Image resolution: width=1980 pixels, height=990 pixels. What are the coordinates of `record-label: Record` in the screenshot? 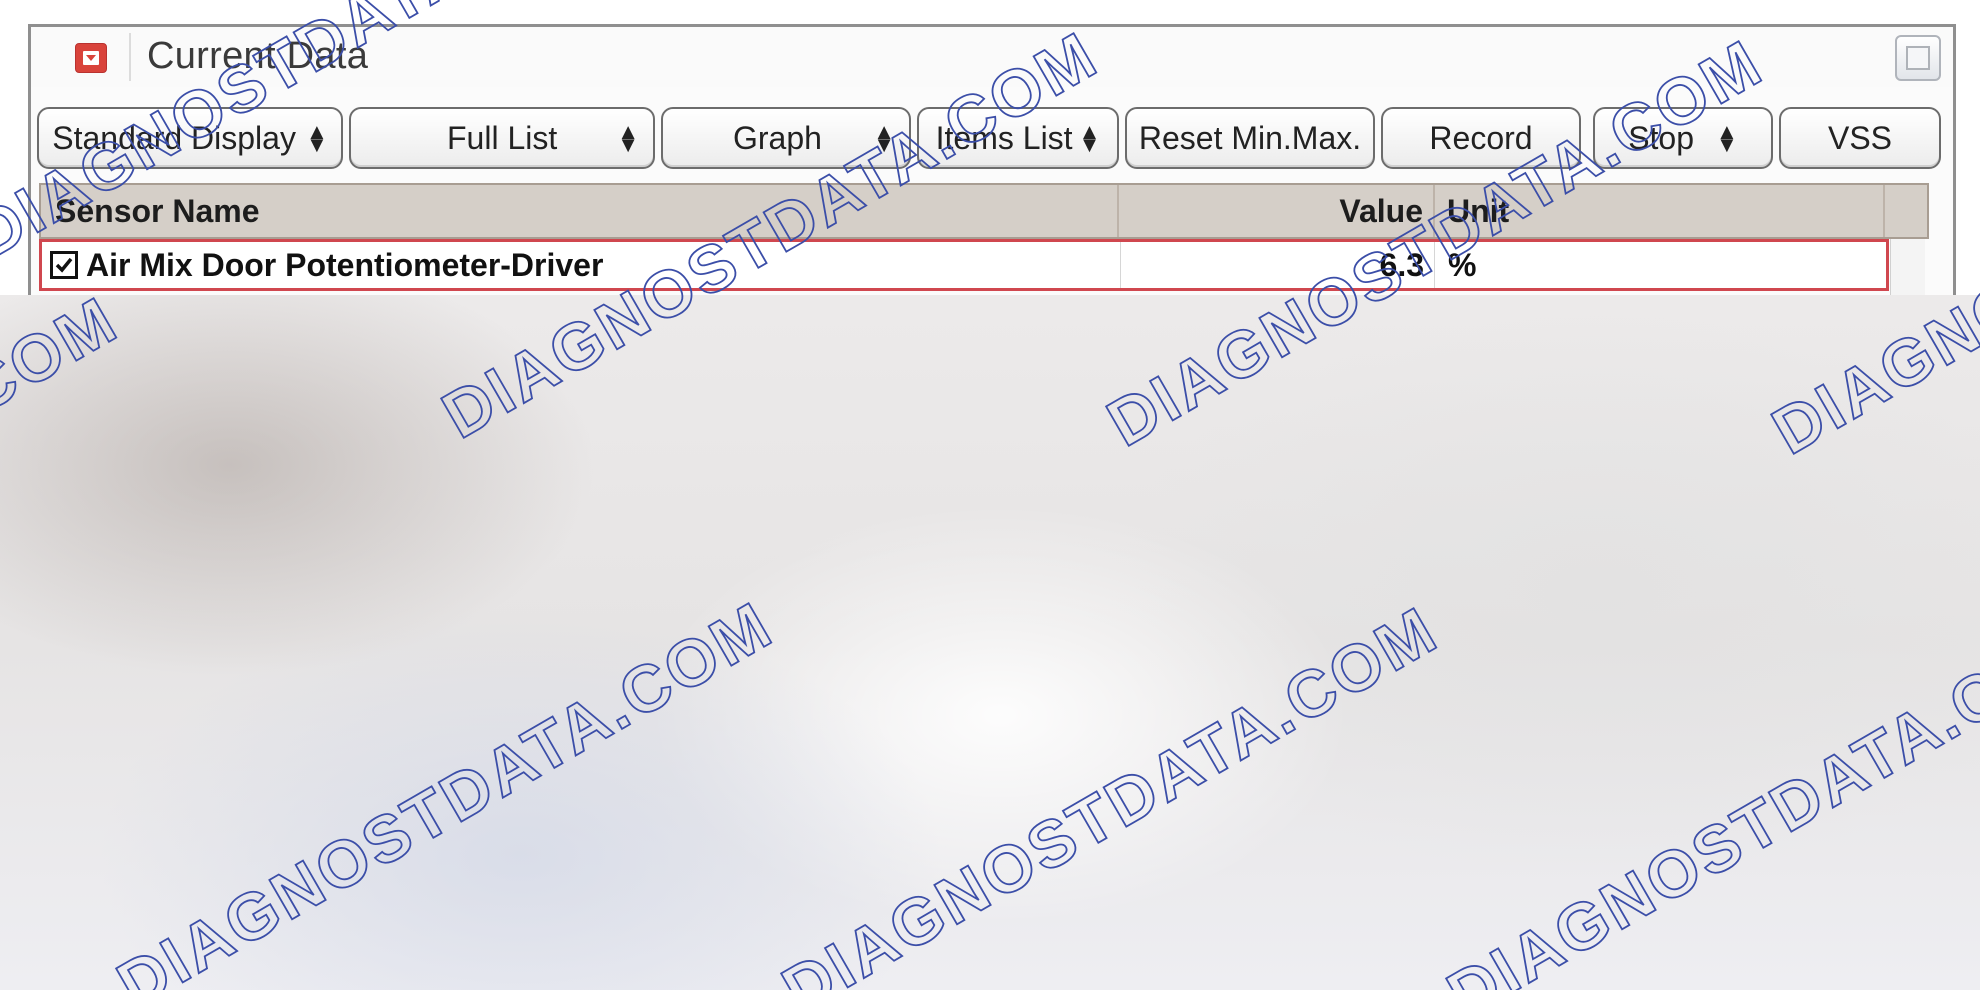 It's located at (1481, 137).